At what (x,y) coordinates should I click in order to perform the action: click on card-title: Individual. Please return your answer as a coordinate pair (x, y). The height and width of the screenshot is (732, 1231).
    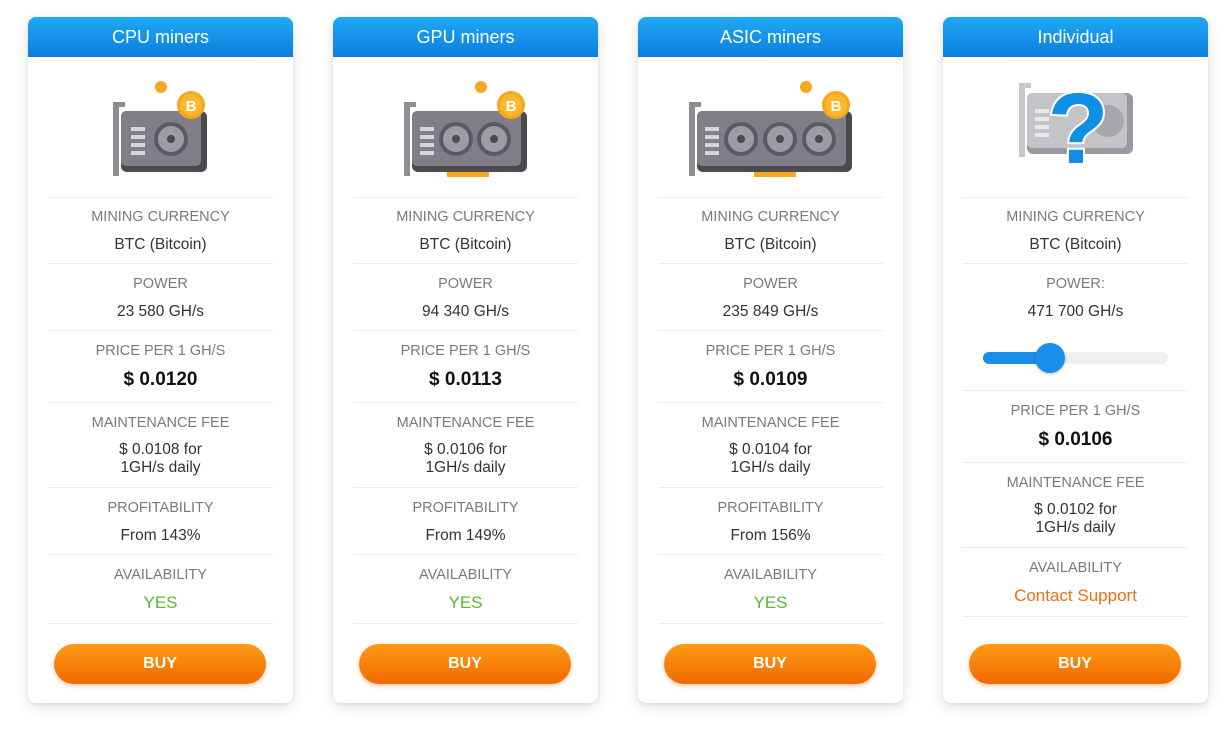
    Looking at the image, I should click on (1075, 37).